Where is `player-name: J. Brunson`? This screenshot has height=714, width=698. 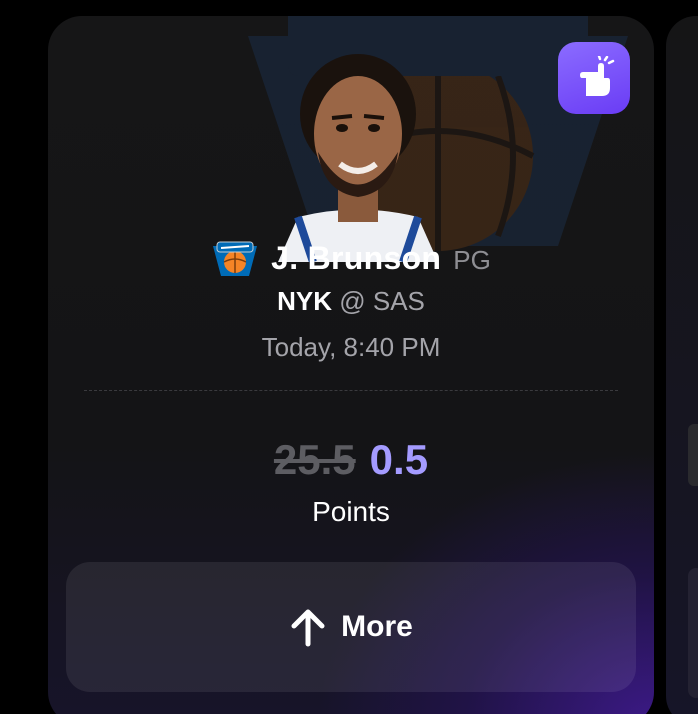
player-name: J. Brunson is located at coordinates (356, 257).